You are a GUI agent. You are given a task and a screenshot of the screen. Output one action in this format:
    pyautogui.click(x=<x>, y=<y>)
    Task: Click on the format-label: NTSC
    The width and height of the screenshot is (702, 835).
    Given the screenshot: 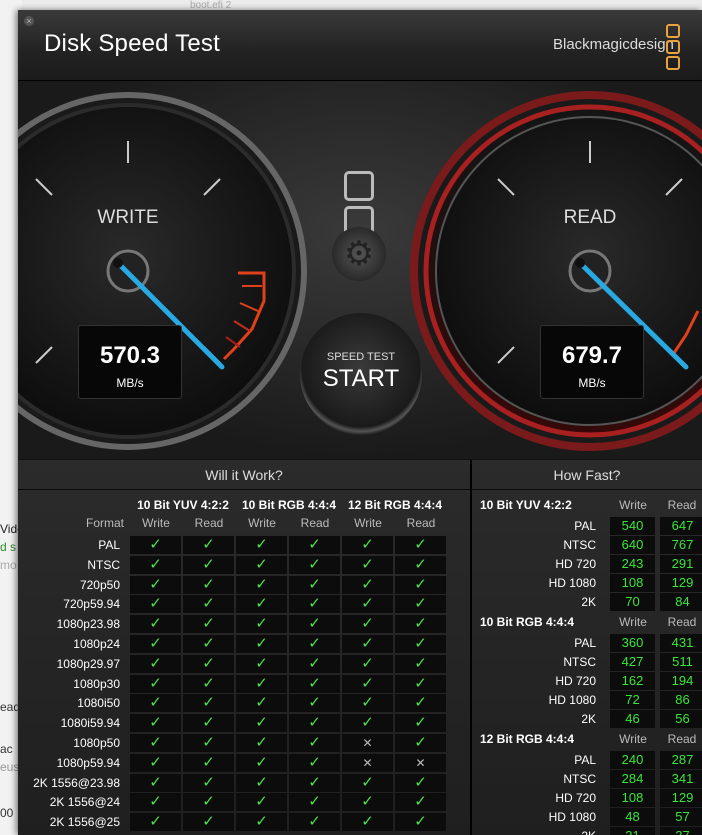 What is the action you would take?
    pyautogui.click(x=103, y=564)
    